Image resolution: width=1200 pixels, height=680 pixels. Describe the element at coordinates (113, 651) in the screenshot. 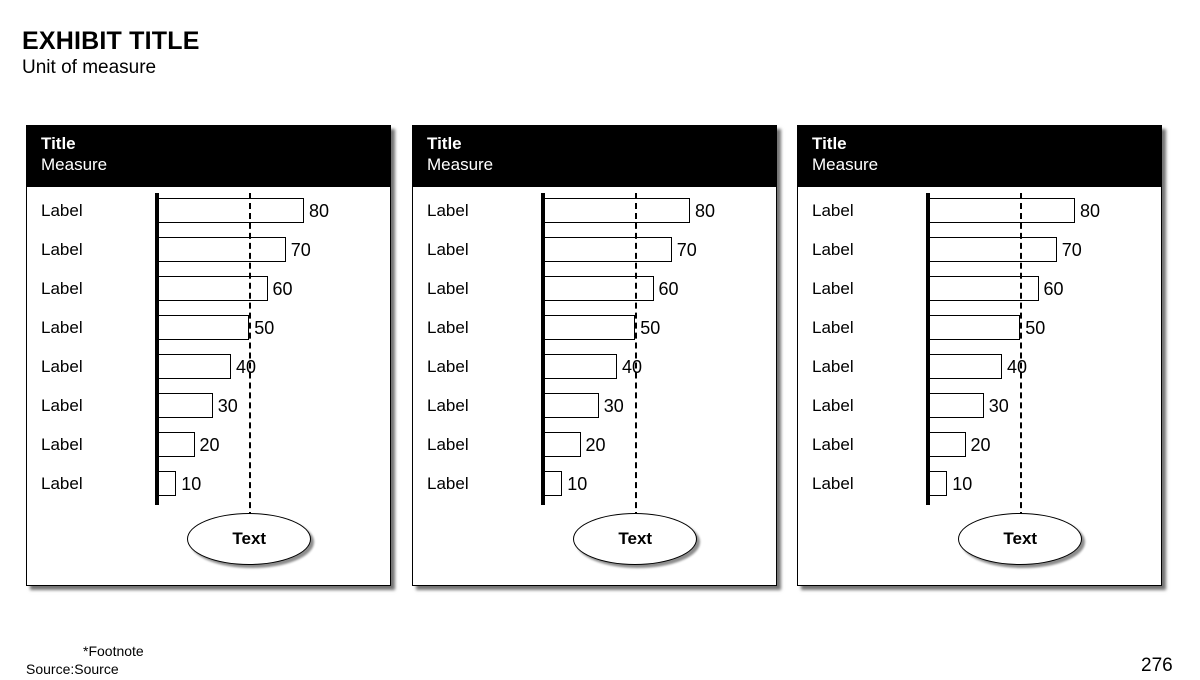

I see `footnote-text: *Footnote` at that location.